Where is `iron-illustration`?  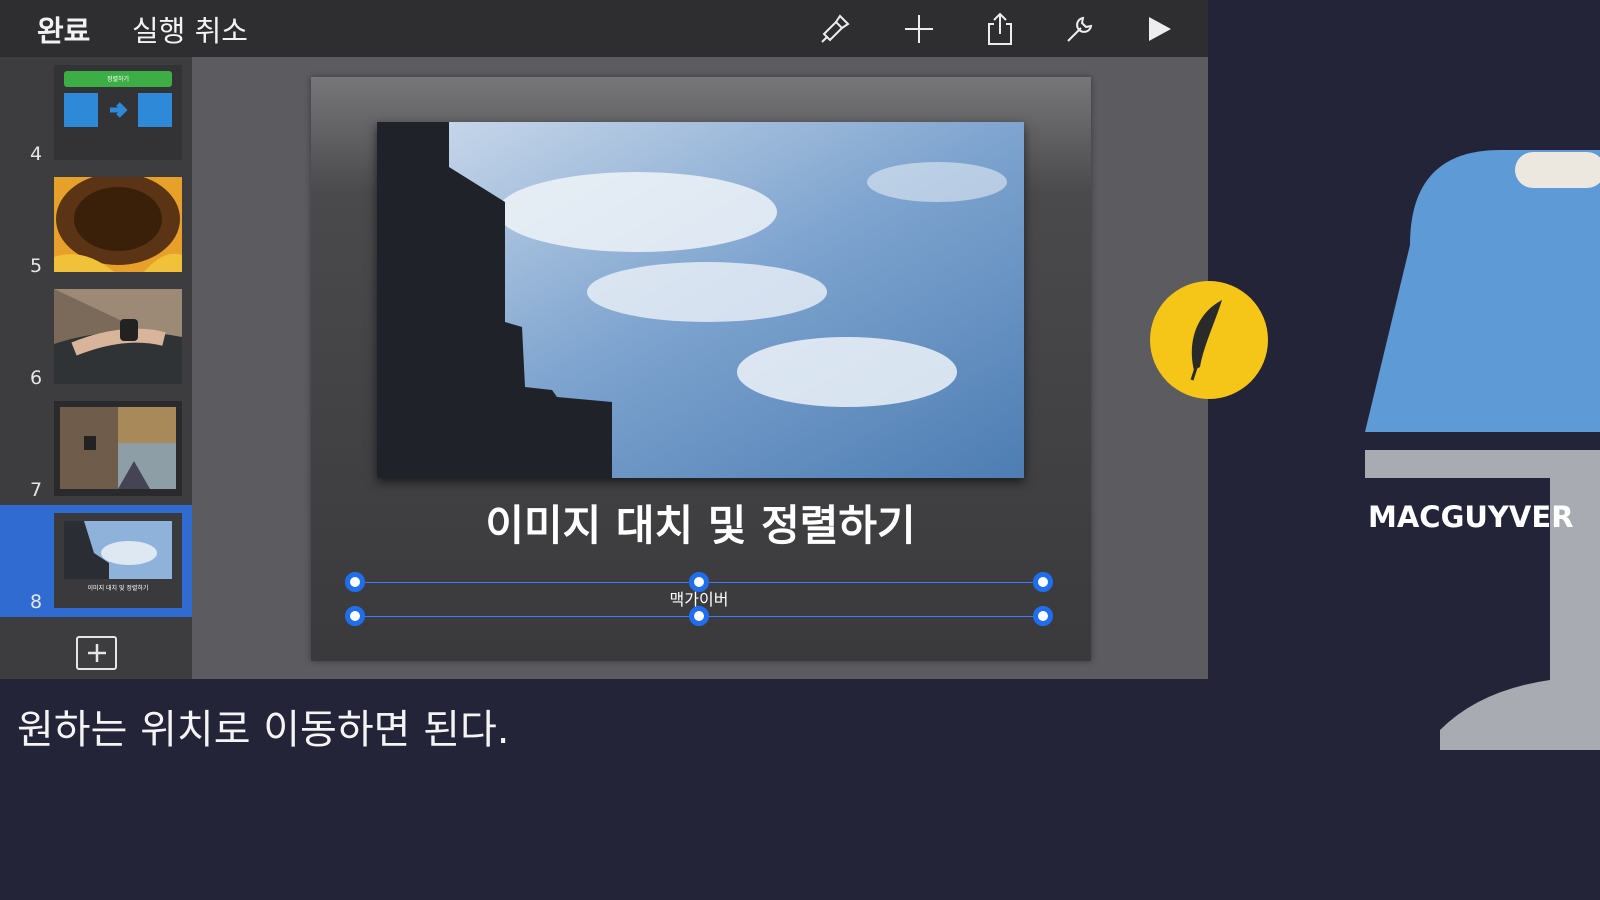 iron-illustration is located at coordinates (1480, 450).